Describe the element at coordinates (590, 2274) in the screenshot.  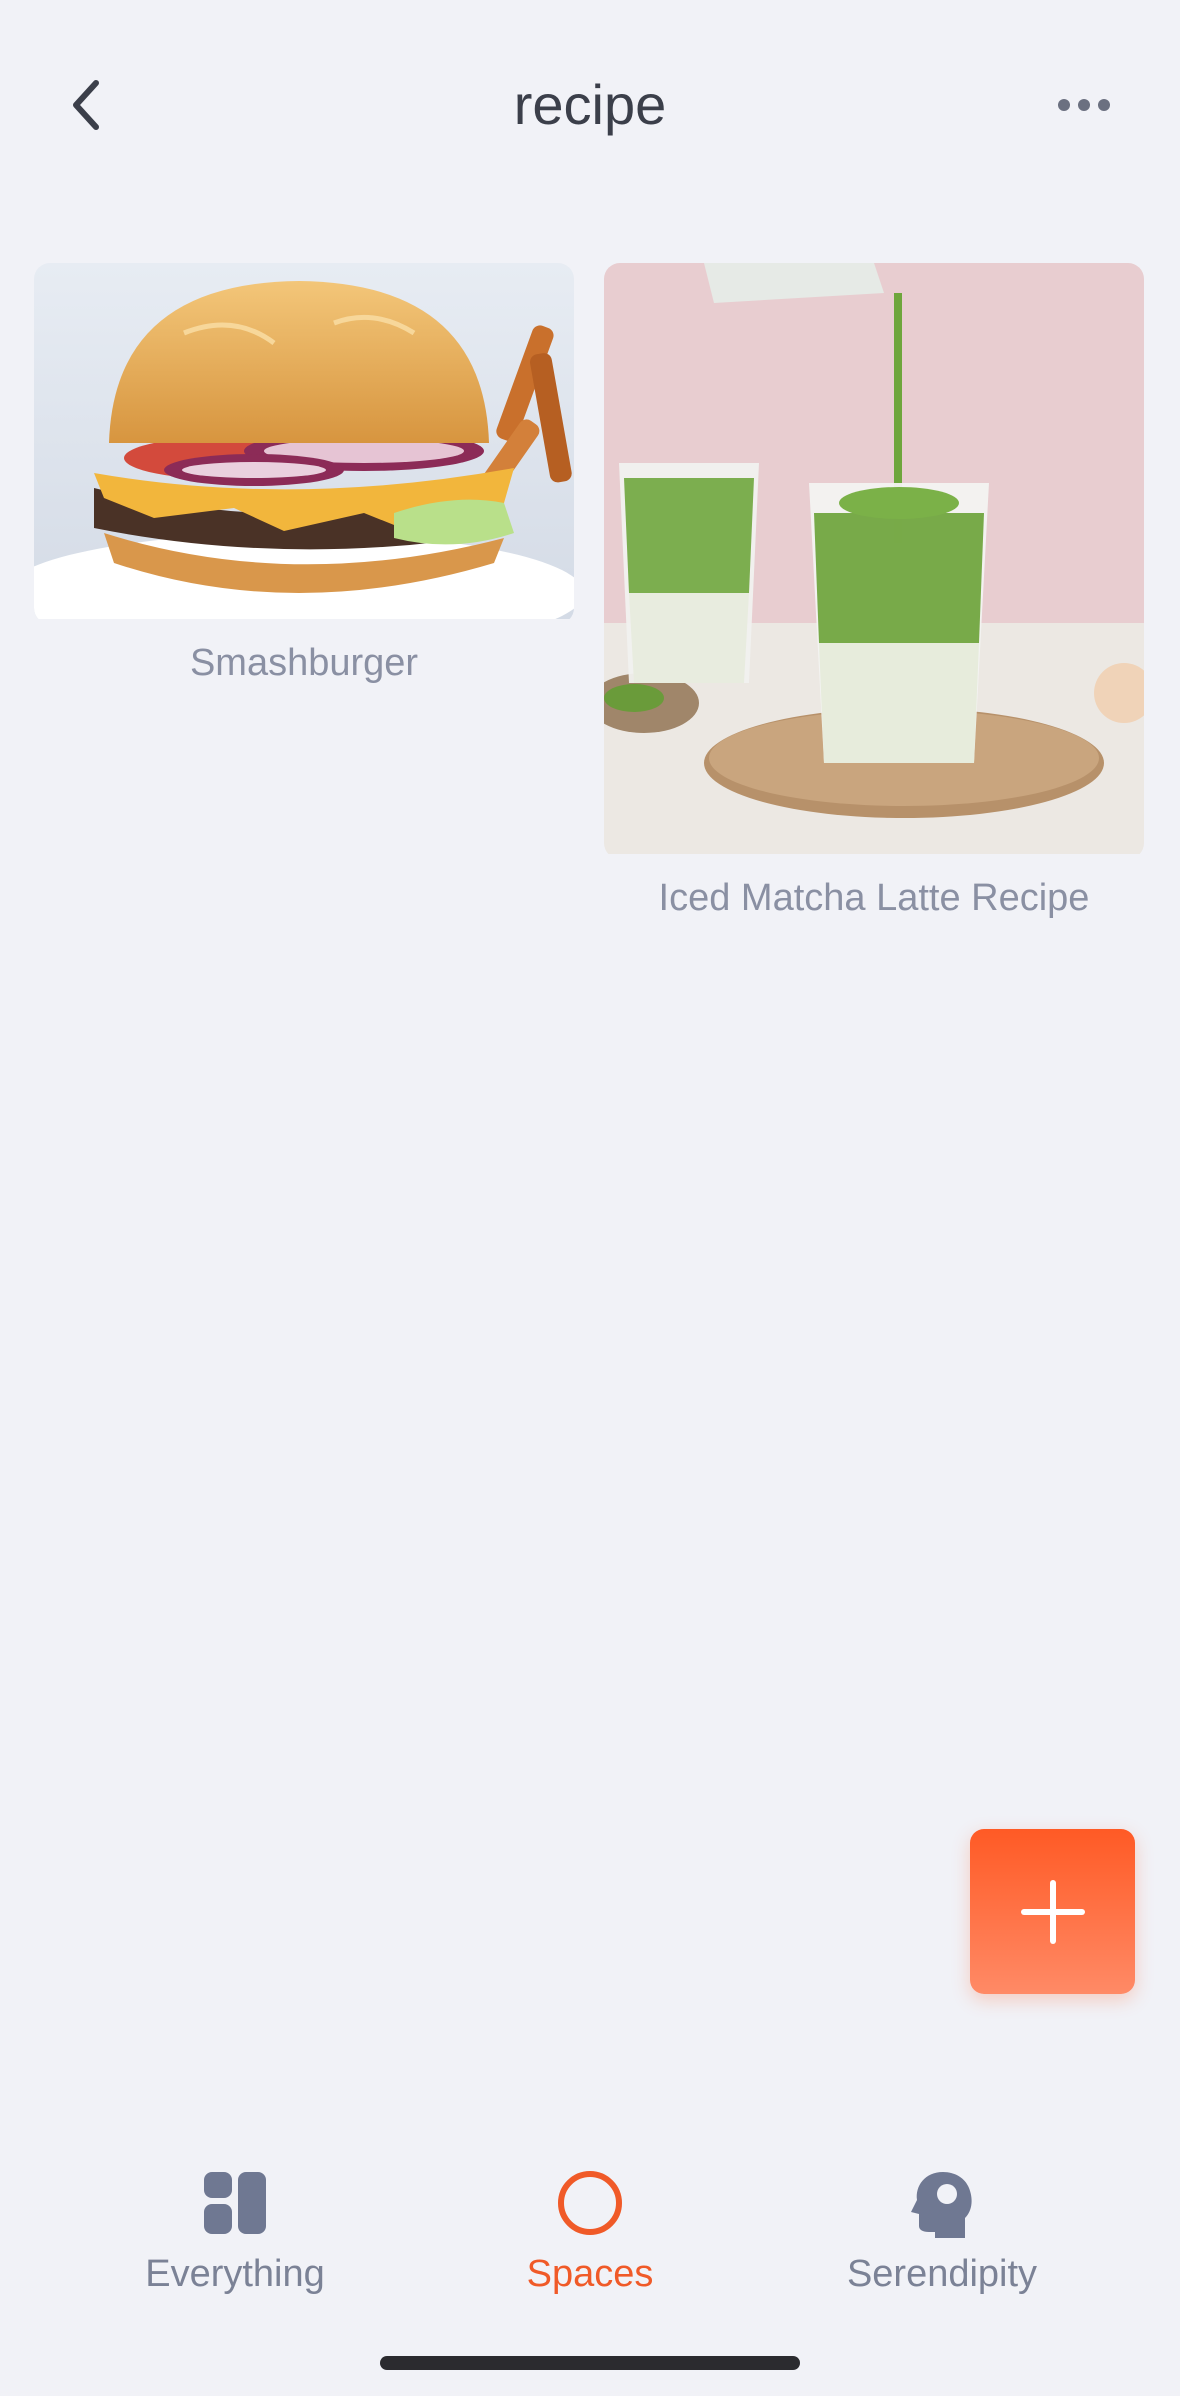
I see `nav-label-spaces: Spaces` at that location.